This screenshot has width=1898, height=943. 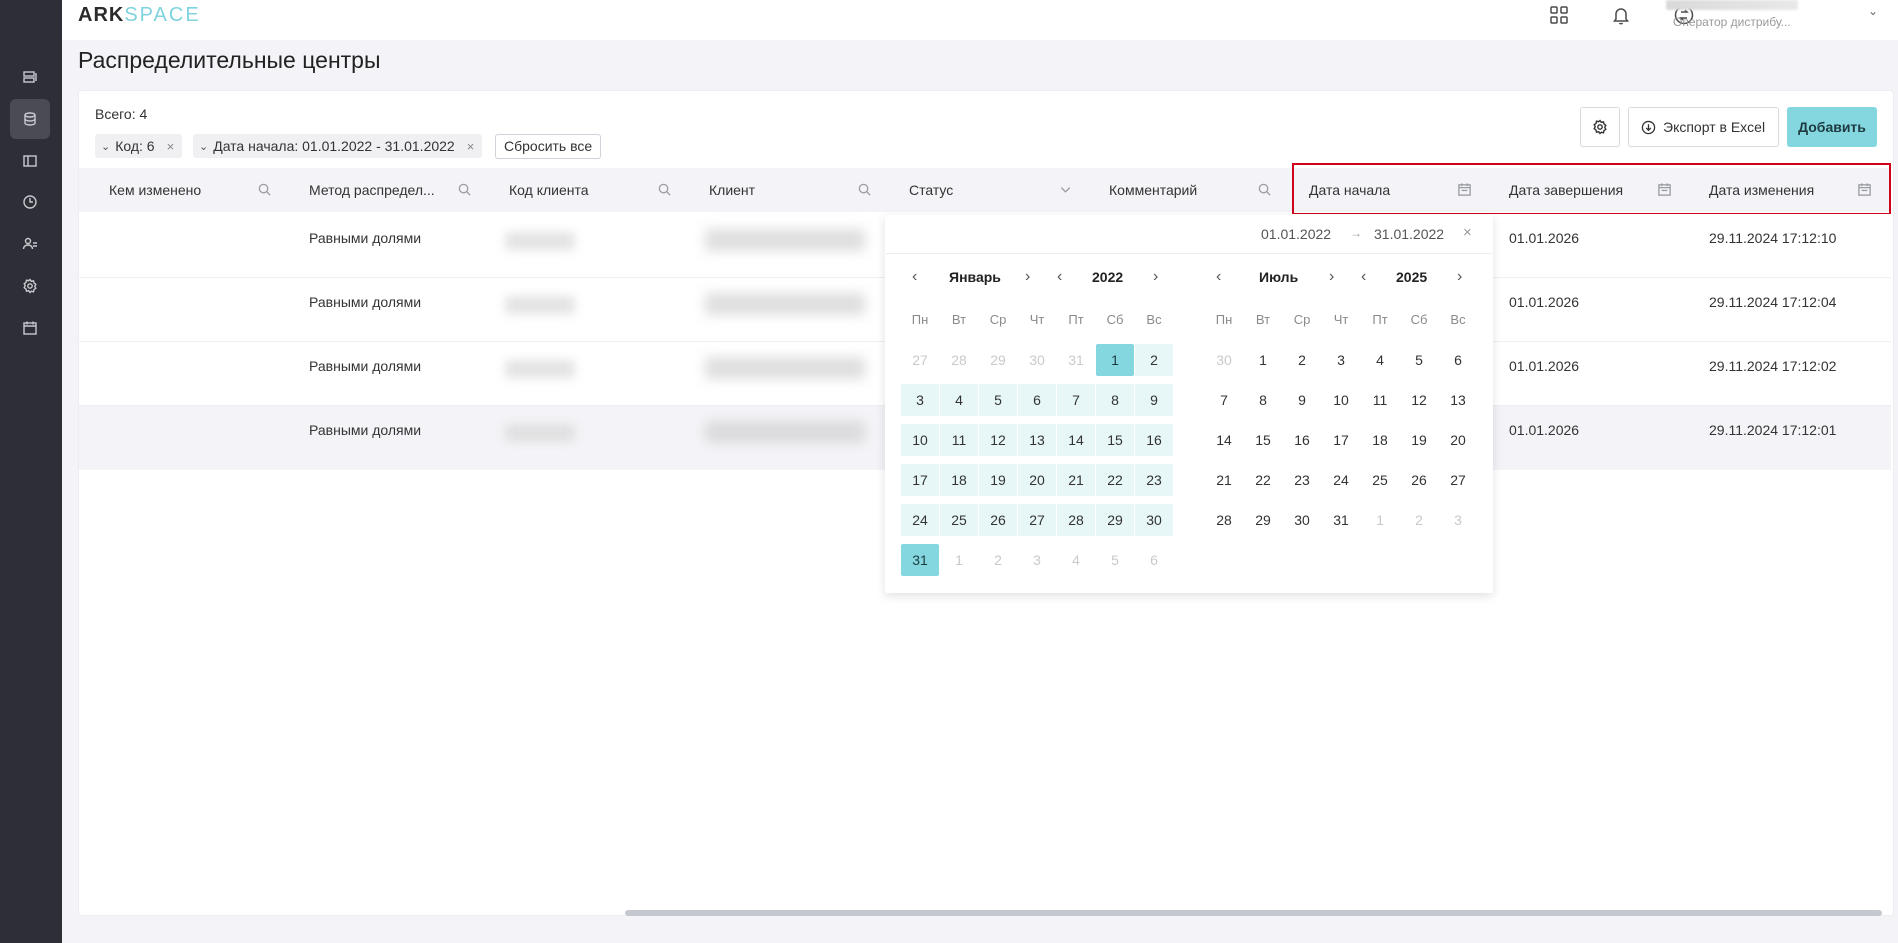 I want to click on export-excel-button: Экспорт в Excel, so click(x=1703, y=127).